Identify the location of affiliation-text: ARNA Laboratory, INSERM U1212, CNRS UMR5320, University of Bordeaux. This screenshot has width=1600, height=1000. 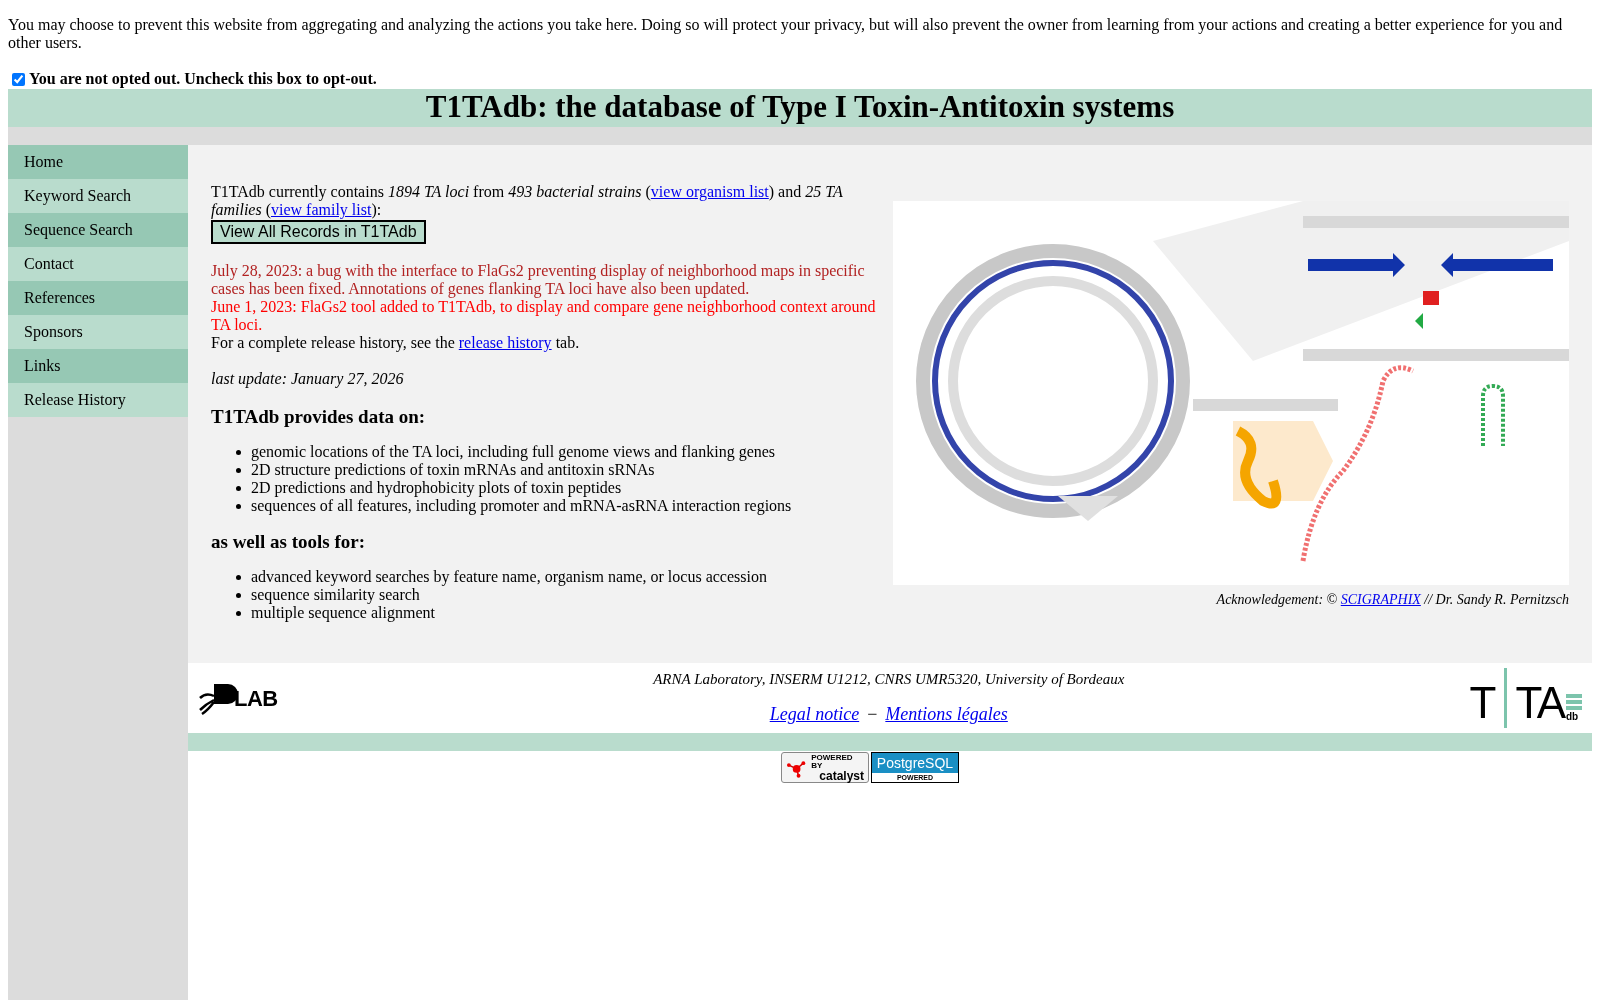
(889, 680).